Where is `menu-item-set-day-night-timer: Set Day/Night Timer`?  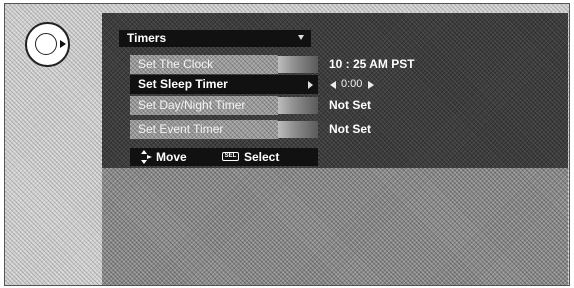
menu-item-set-day-night-timer: Set Day/Night Timer is located at coordinates (224, 105).